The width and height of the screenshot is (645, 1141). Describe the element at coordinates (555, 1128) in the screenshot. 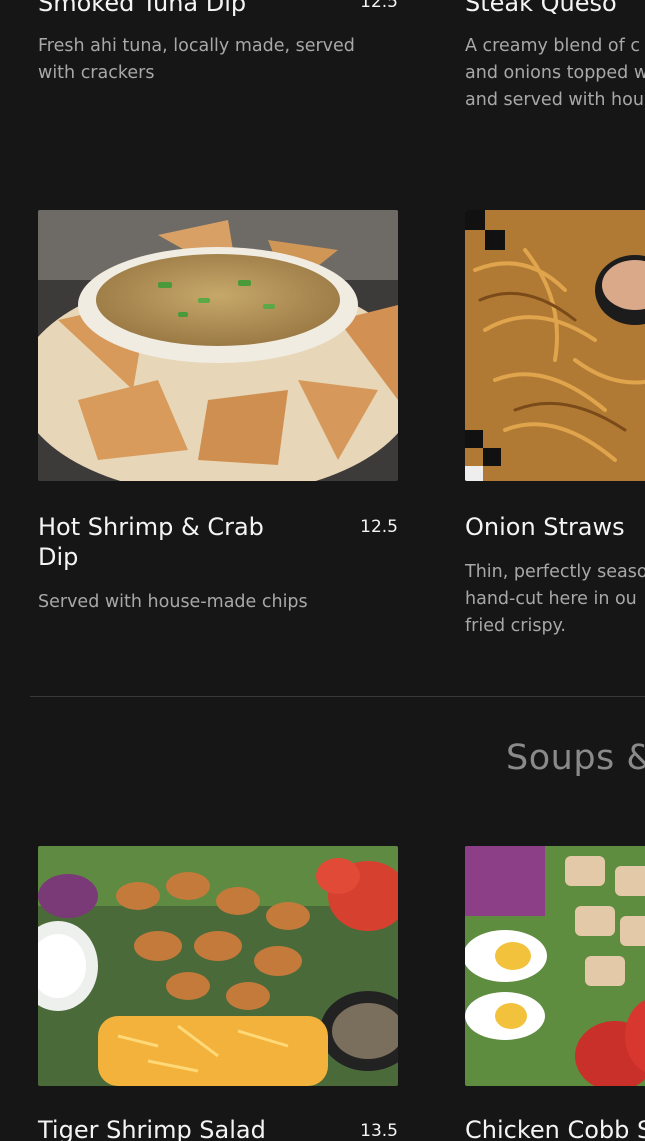

I see `item-title-chicken-cobb-salad: Chicken Cobb S` at that location.